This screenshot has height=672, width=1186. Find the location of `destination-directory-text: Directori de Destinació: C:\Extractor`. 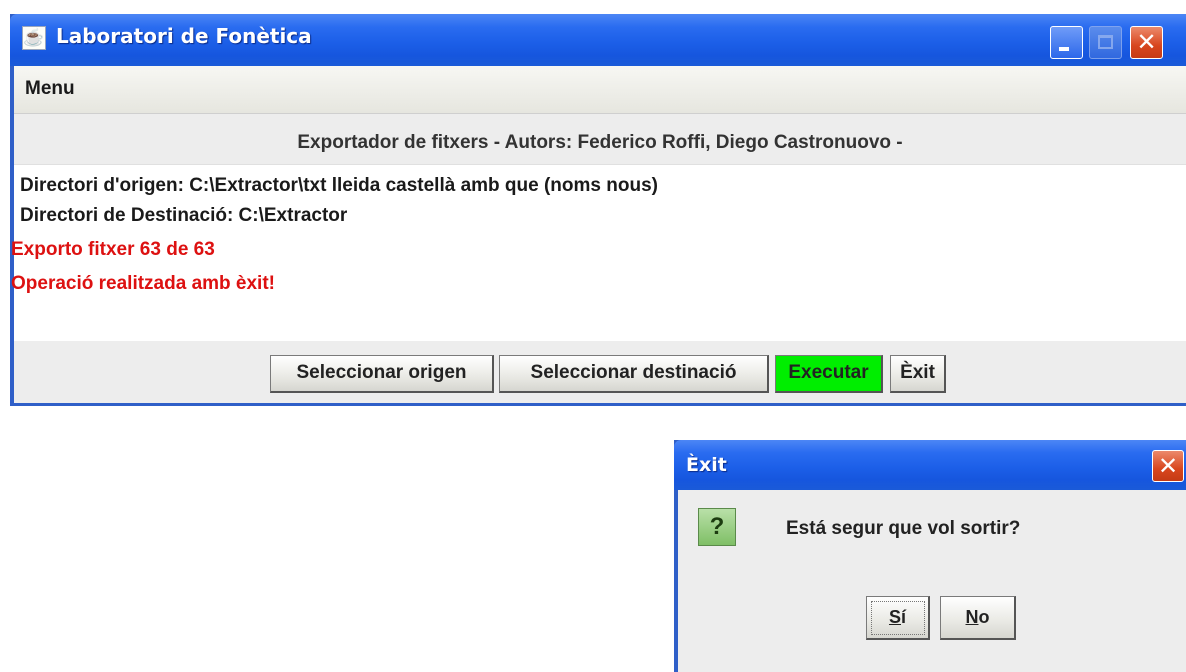

destination-directory-text: Directori de Destinació: C:\Extractor is located at coordinates (184, 215).